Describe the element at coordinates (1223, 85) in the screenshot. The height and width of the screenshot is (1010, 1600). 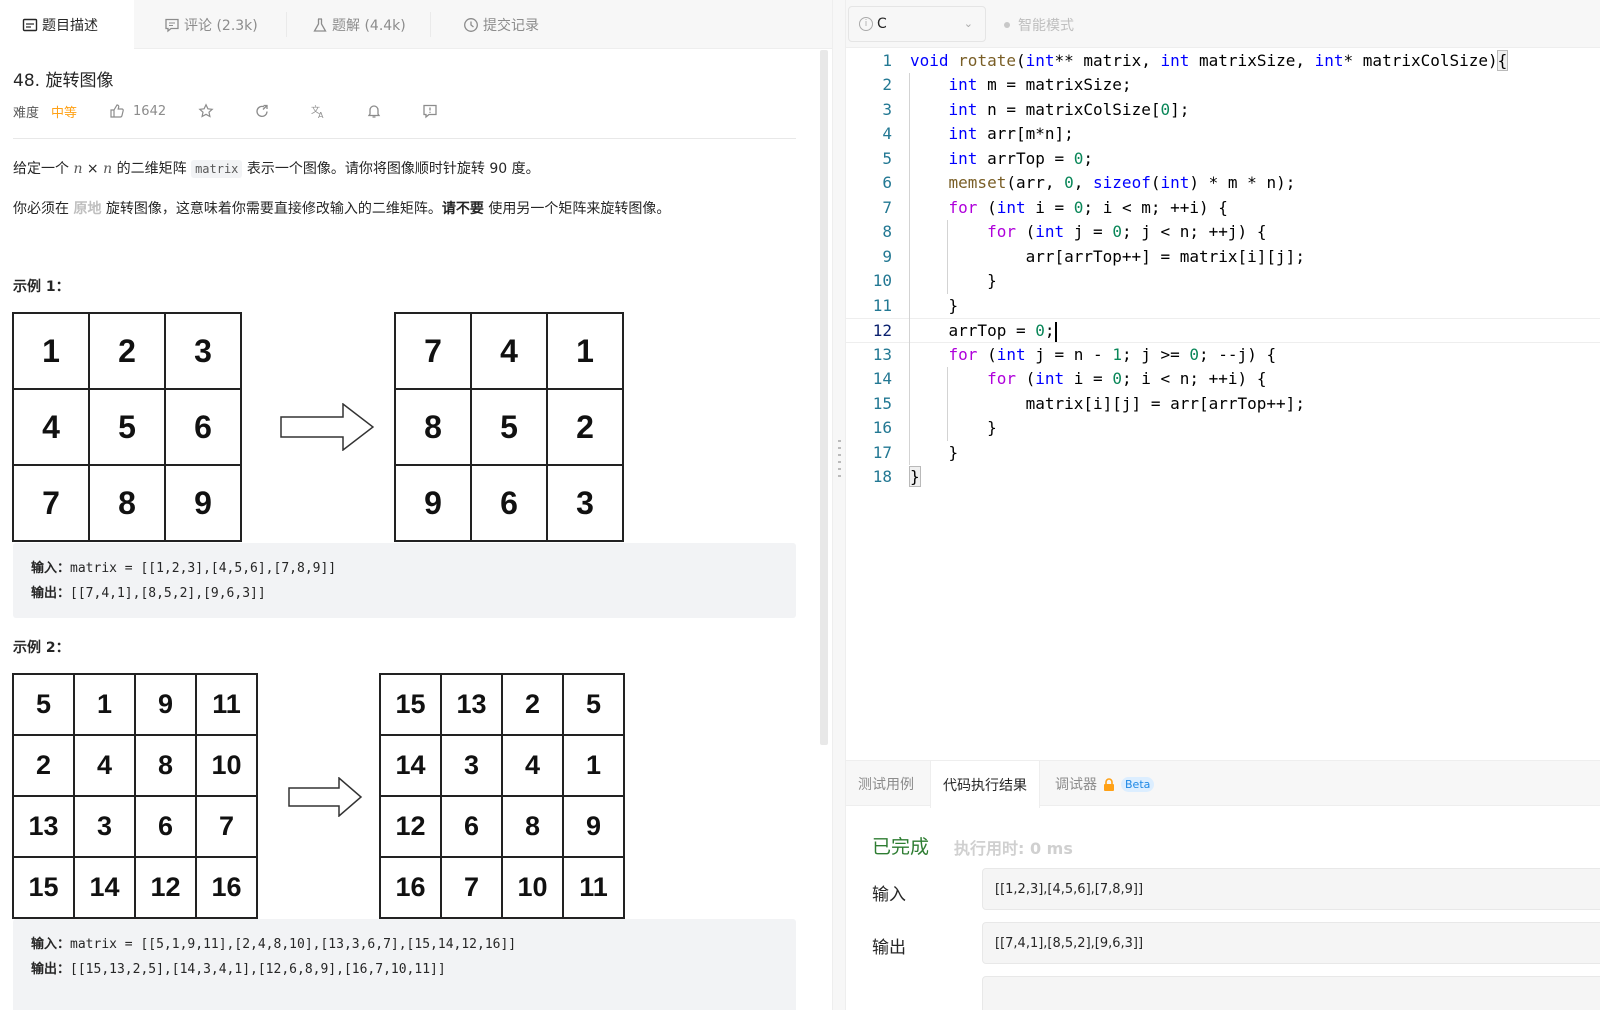
I see `code-line: 2 int m = matrixSize;` at that location.